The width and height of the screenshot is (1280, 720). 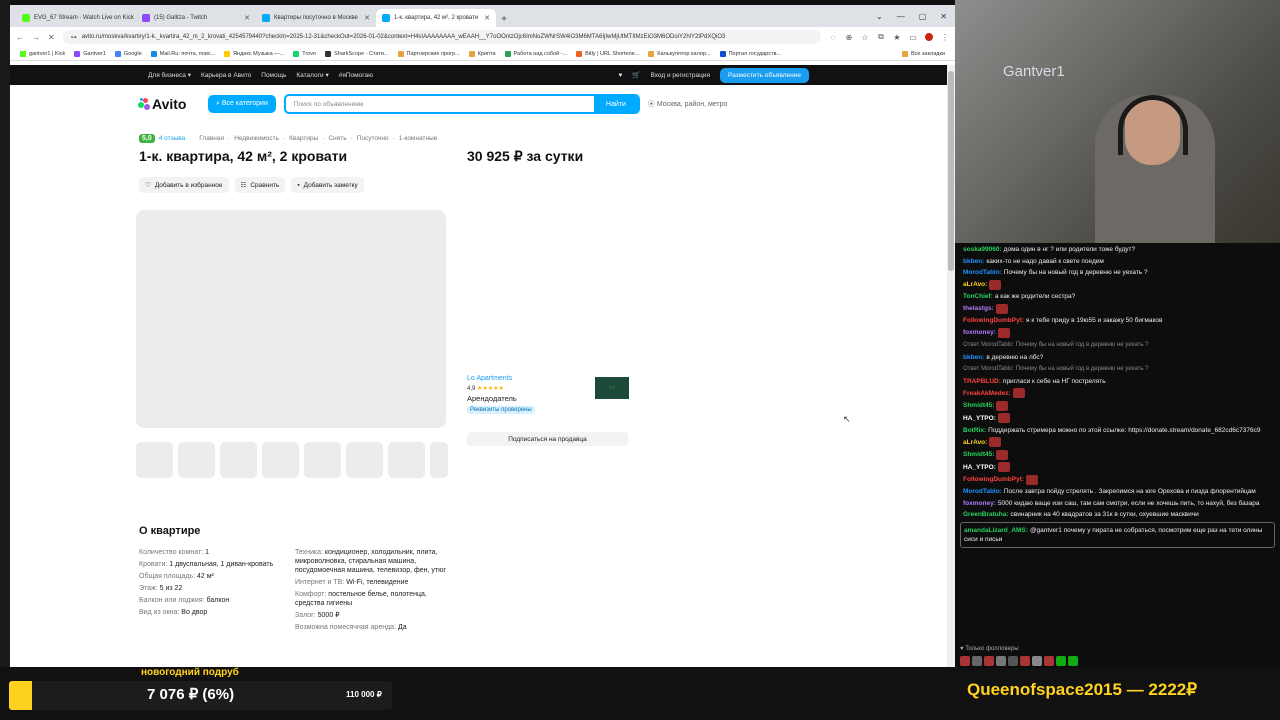 What do you see at coordinates (337, 138) in the screenshot?
I see `breadcrumb-item: Снять` at bounding box center [337, 138].